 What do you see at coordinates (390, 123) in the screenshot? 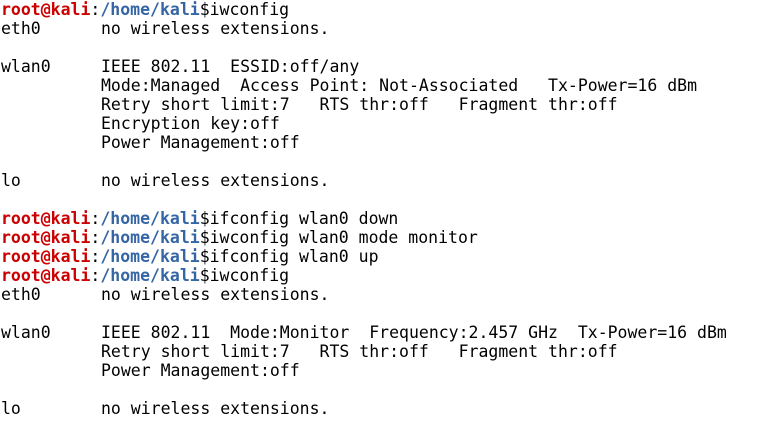
I see `output-line: Encryption key:off` at bounding box center [390, 123].